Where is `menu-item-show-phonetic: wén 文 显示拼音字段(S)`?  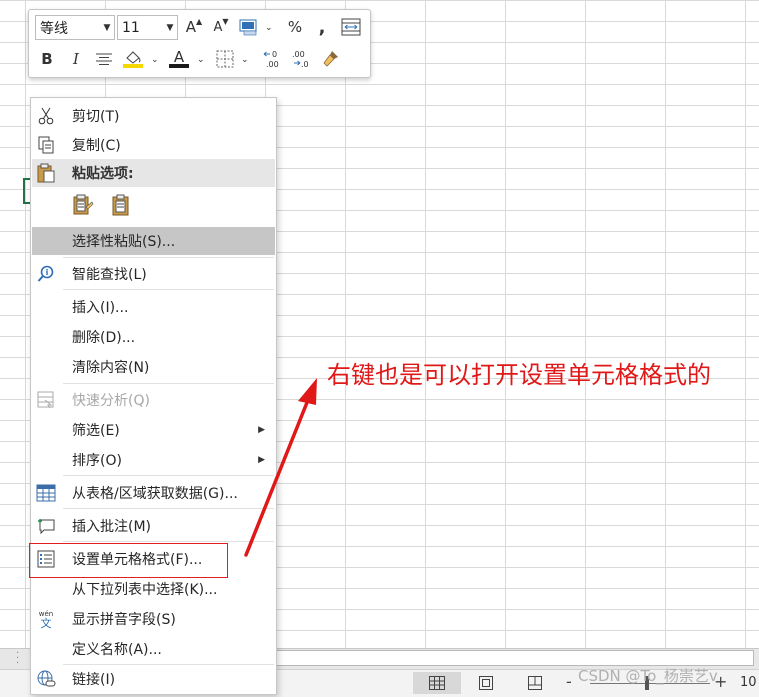 menu-item-show-phonetic: wén 文 显示拼音字段(S) is located at coordinates (153, 619).